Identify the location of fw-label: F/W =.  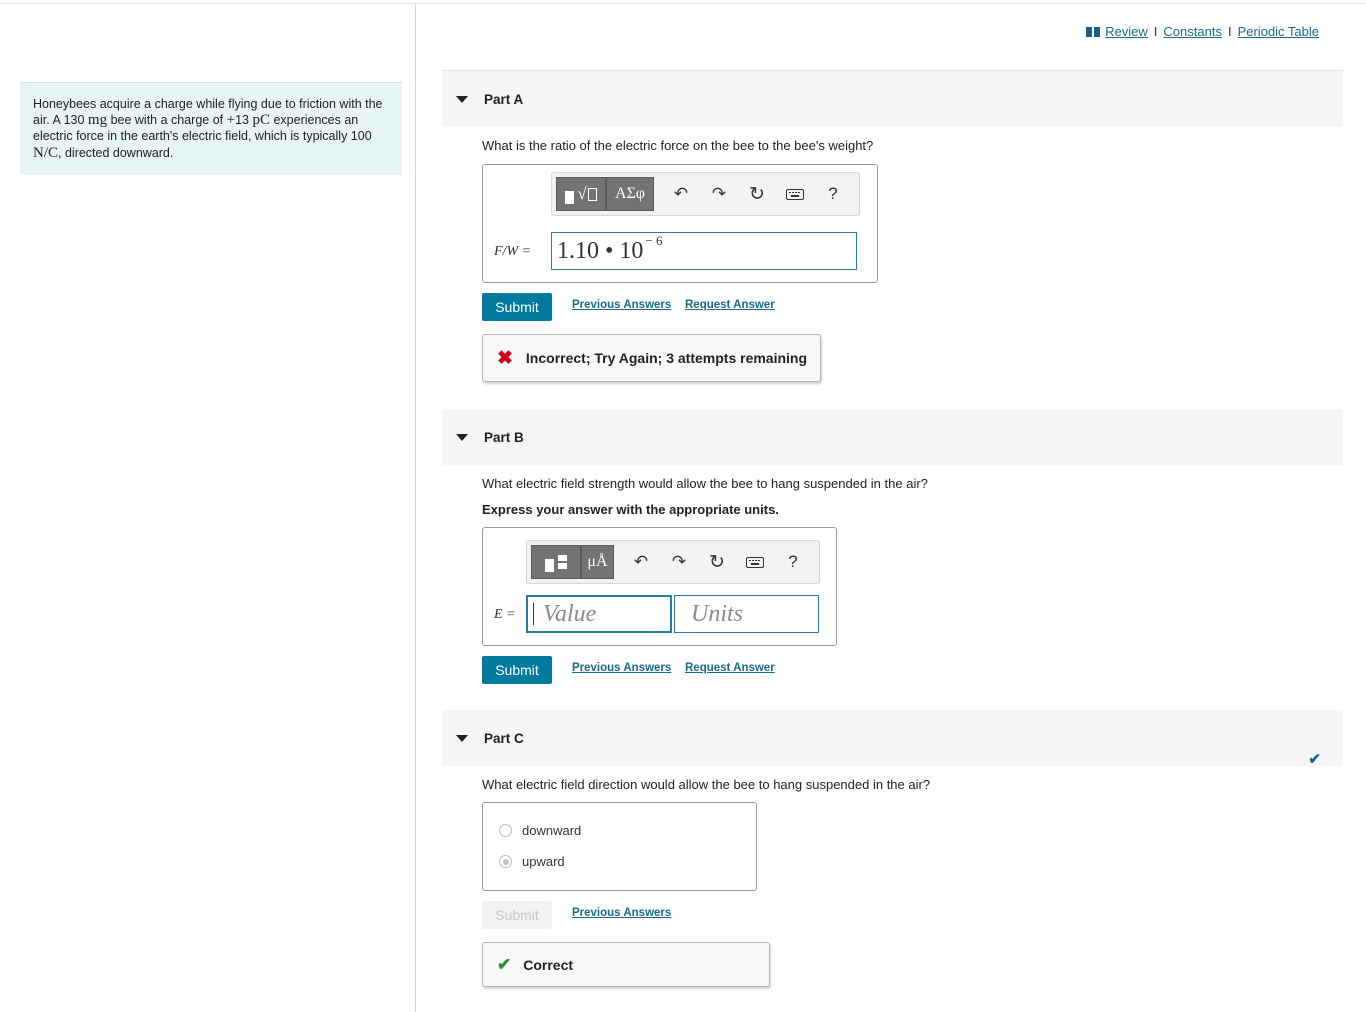
(512, 251).